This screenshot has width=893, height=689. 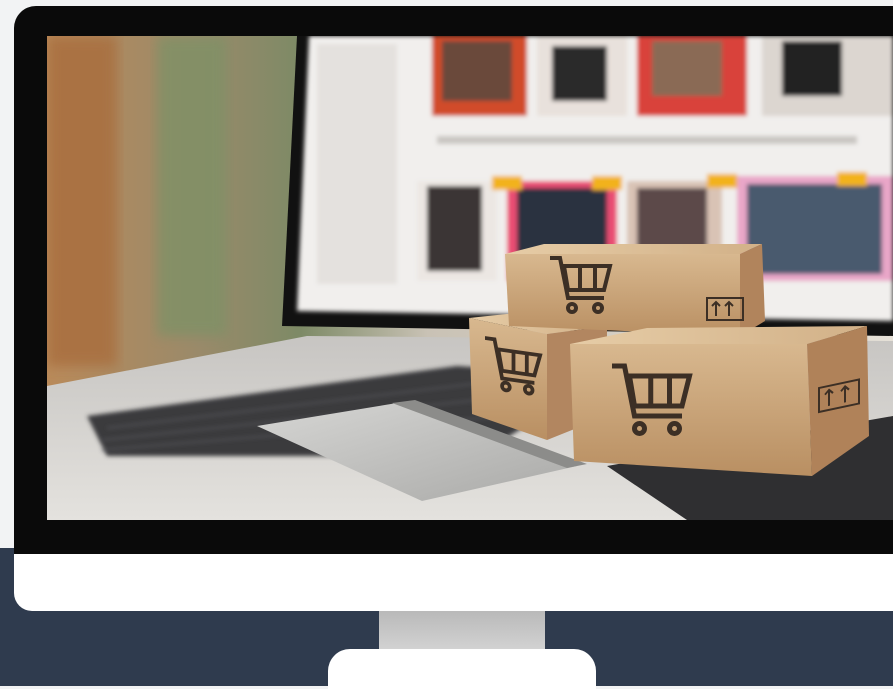 I want to click on monitor-stand-base, so click(x=462, y=669).